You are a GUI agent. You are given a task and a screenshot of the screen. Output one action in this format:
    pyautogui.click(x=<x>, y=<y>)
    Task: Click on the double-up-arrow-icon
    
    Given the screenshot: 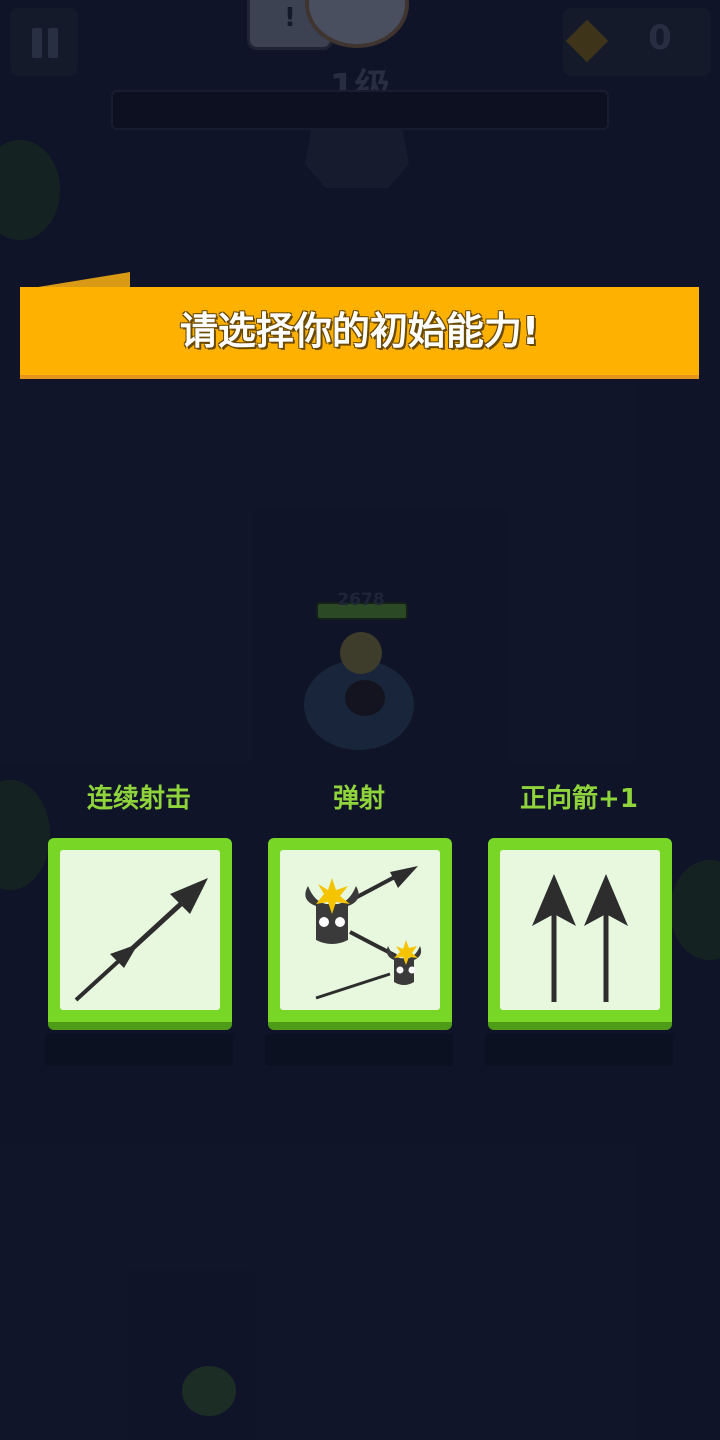 What is the action you would take?
    pyautogui.click(x=580, y=938)
    